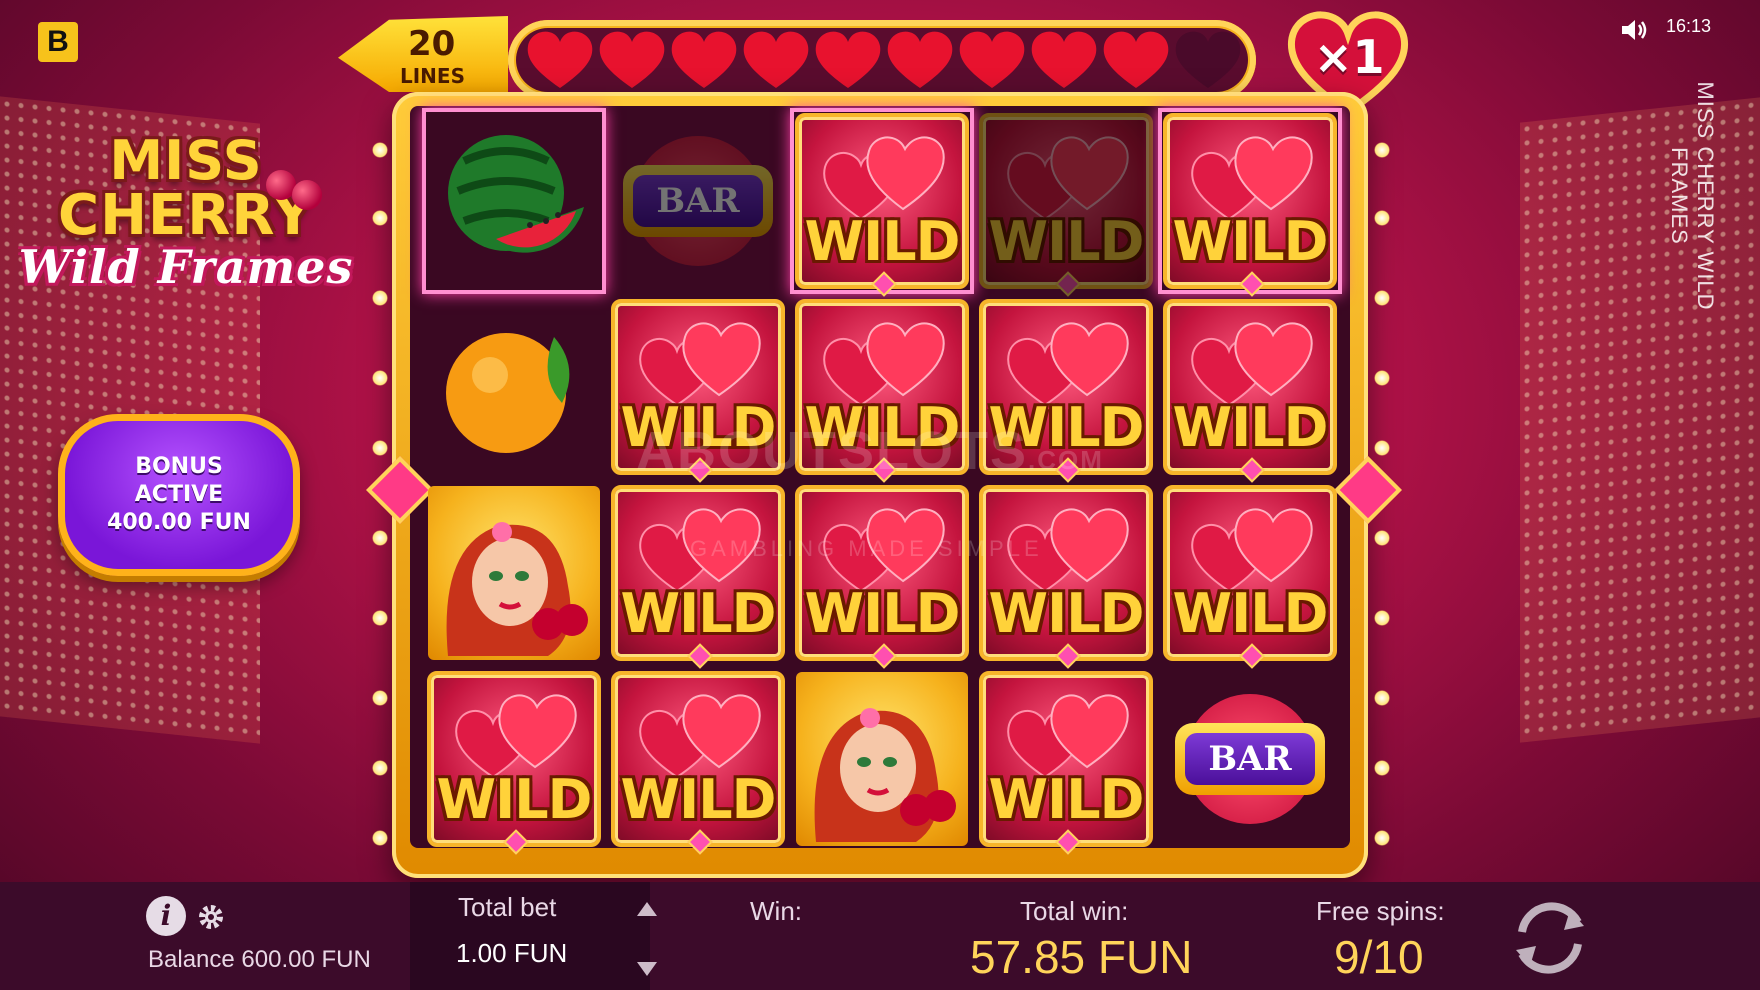 The image size is (1760, 990). Describe the element at coordinates (1634, 30) in the screenshot. I see `sound-icon` at that location.